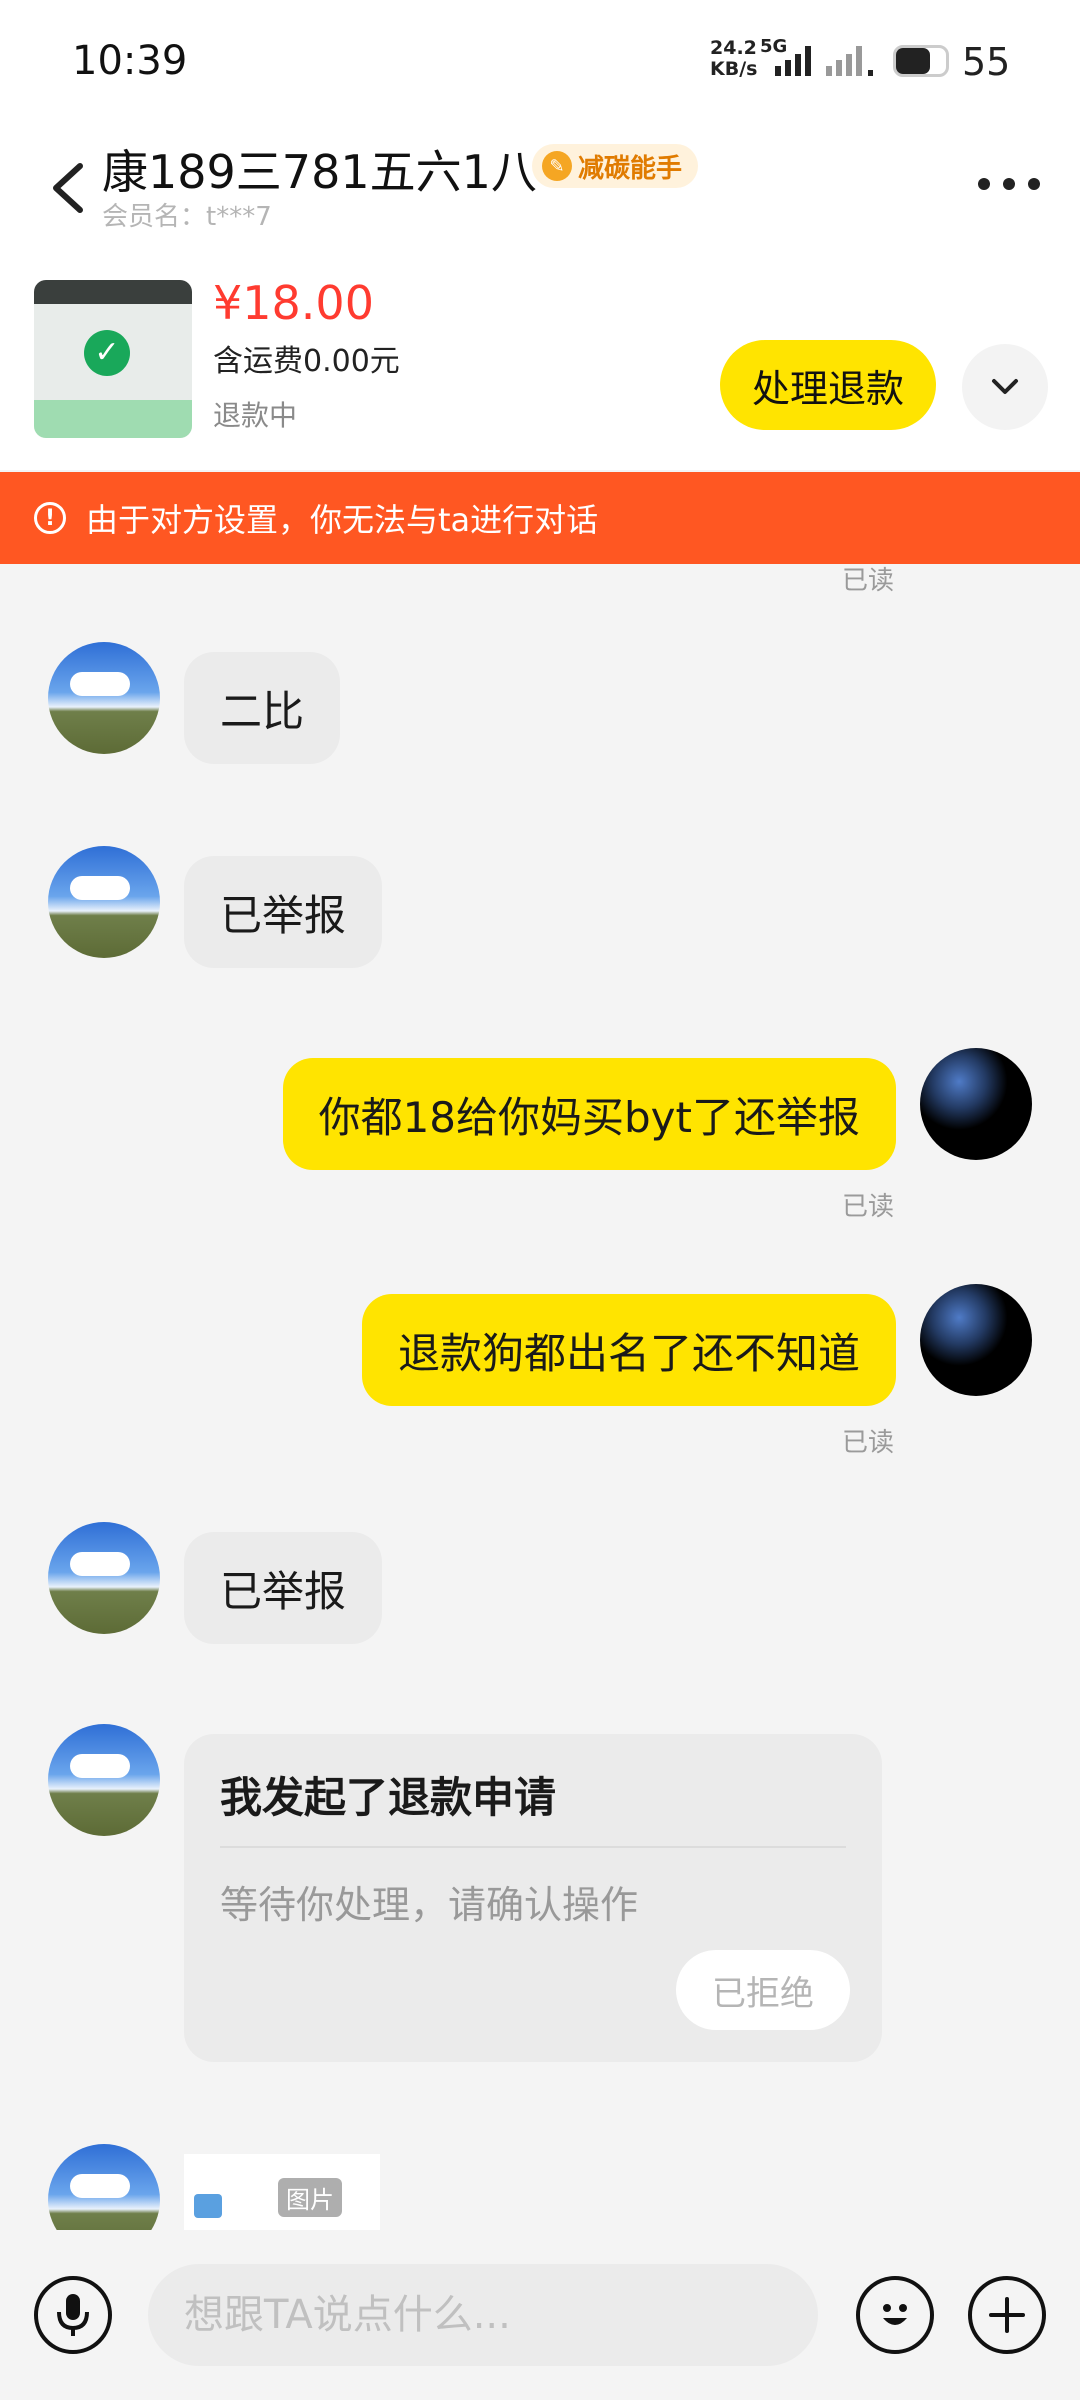  I want to click on voice-button, so click(73, 2315).